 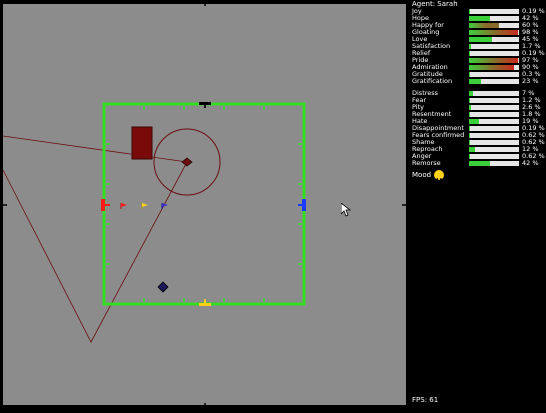 What do you see at coordinates (422, 175) in the screenshot?
I see `mood-label: Mood` at bounding box center [422, 175].